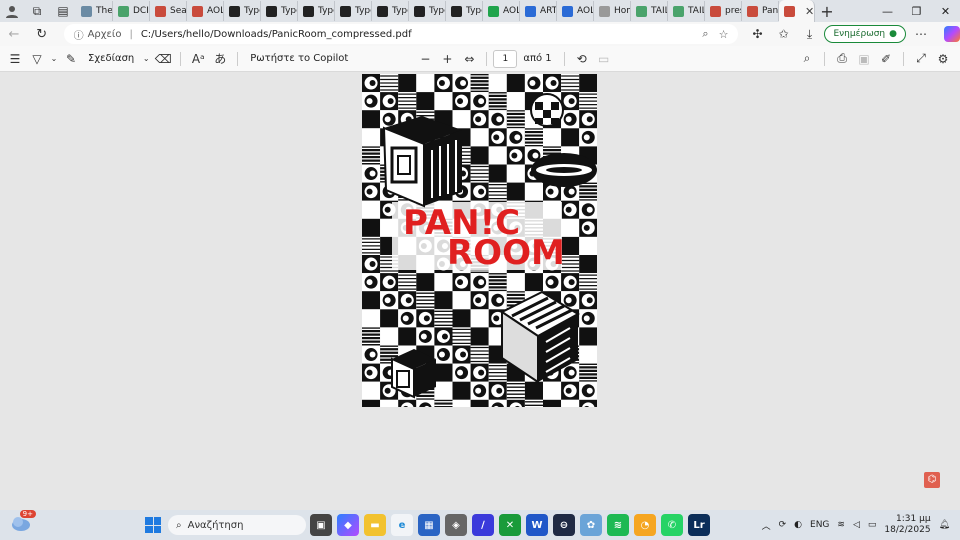  I want to click on contents-icon: ☰, so click(15, 59).